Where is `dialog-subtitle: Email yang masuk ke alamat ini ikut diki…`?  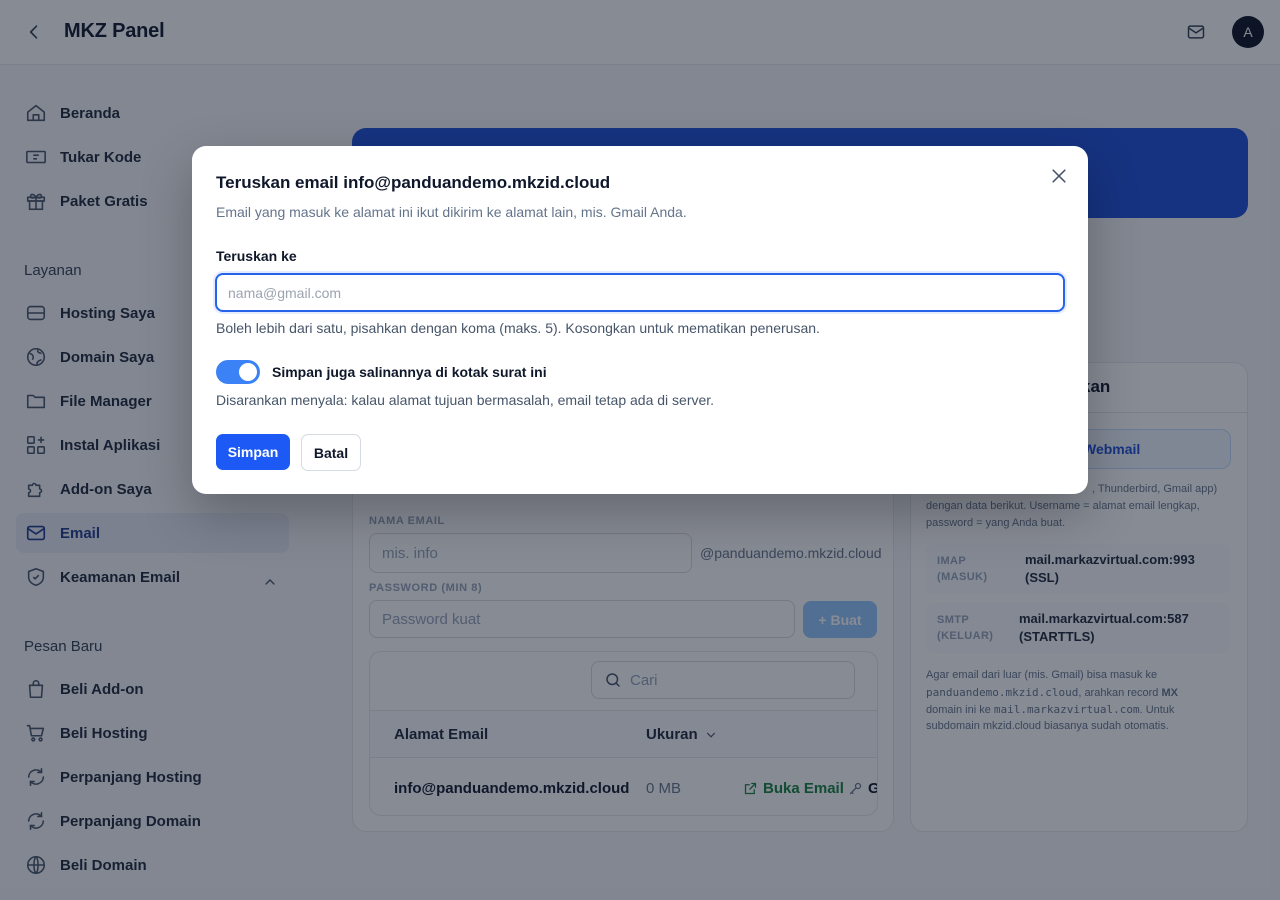
dialog-subtitle: Email yang masuk ke alamat ini ikut diki… is located at coordinates (451, 212).